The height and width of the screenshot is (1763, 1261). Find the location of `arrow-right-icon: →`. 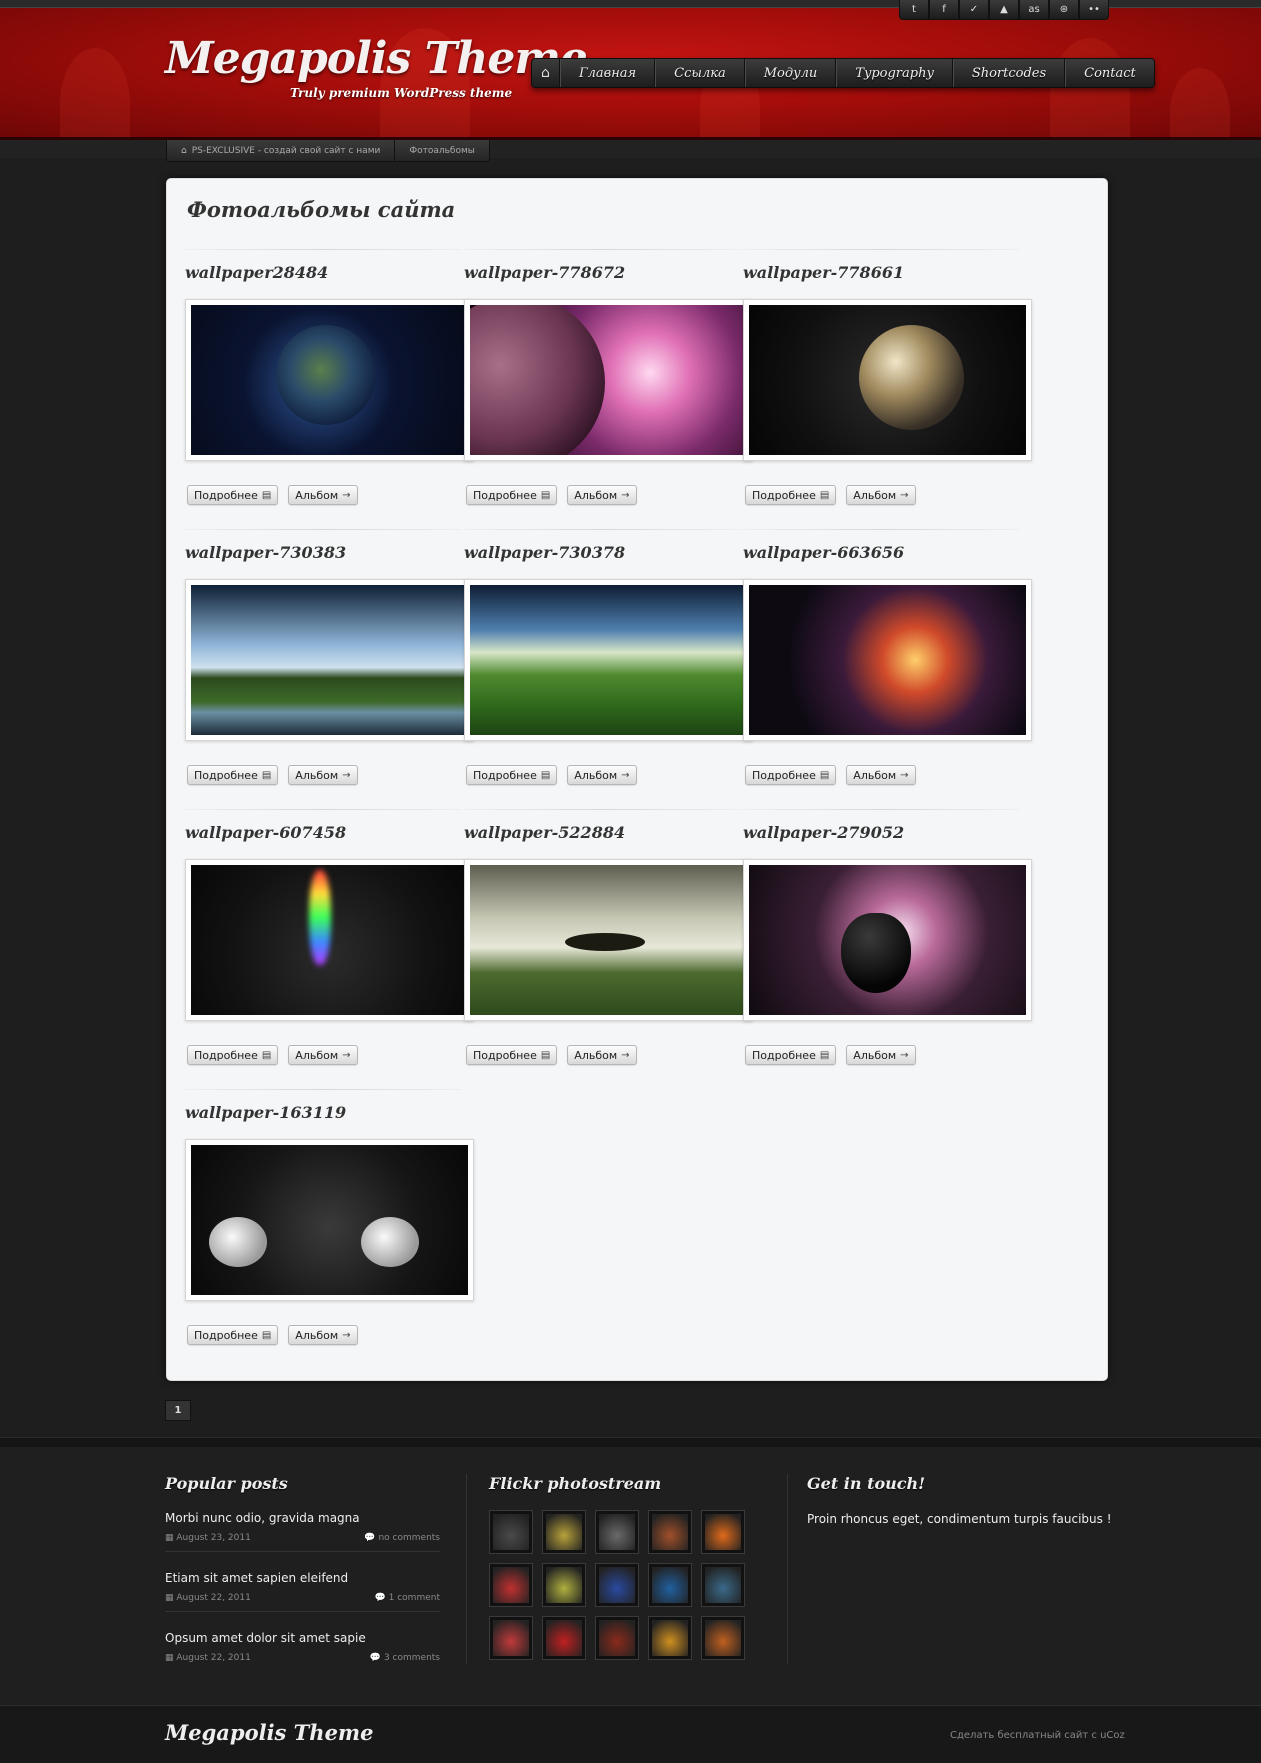

arrow-right-icon: → is located at coordinates (904, 495).